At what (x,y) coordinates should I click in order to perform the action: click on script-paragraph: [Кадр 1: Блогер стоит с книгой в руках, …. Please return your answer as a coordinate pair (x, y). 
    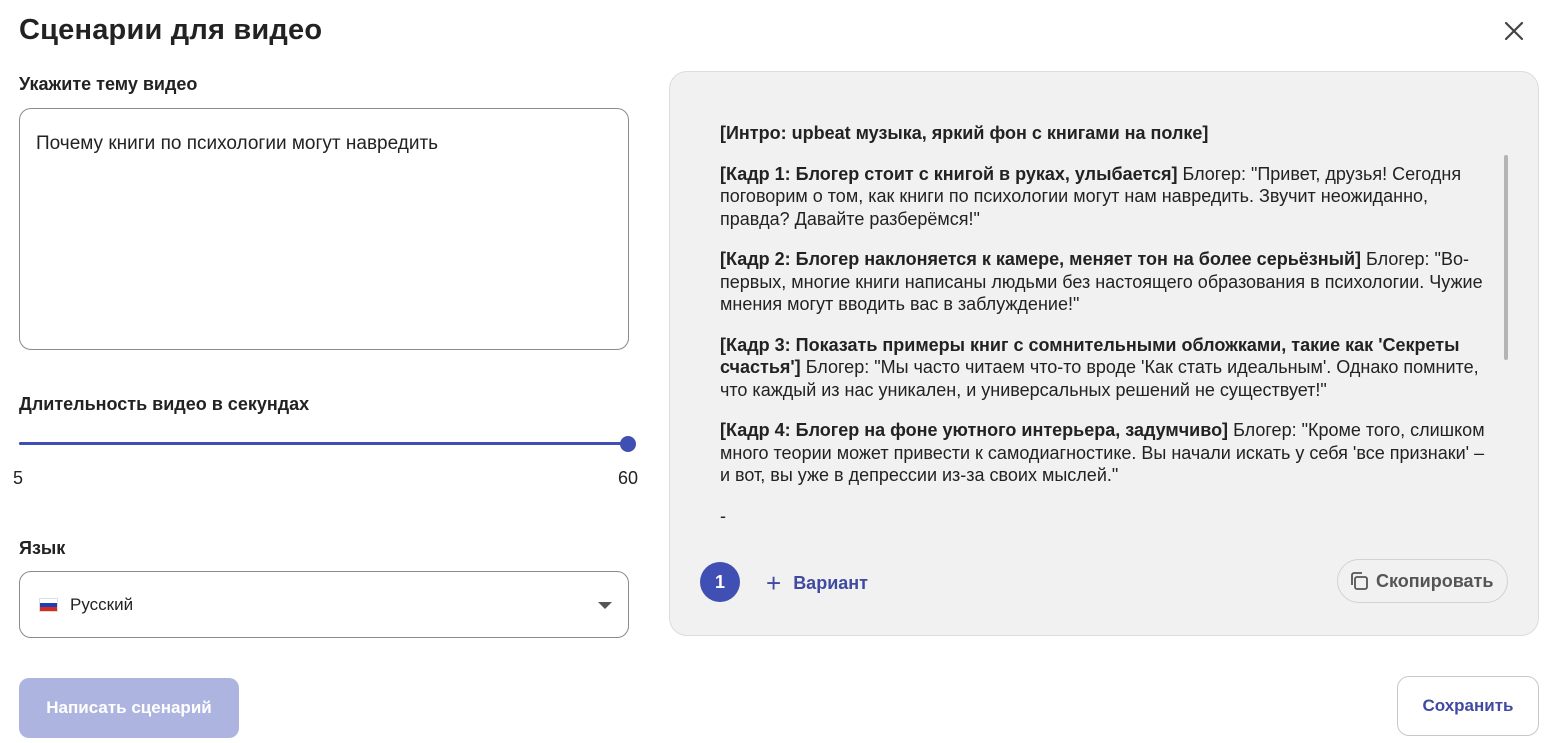
    Looking at the image, I should click on (1105, 197).